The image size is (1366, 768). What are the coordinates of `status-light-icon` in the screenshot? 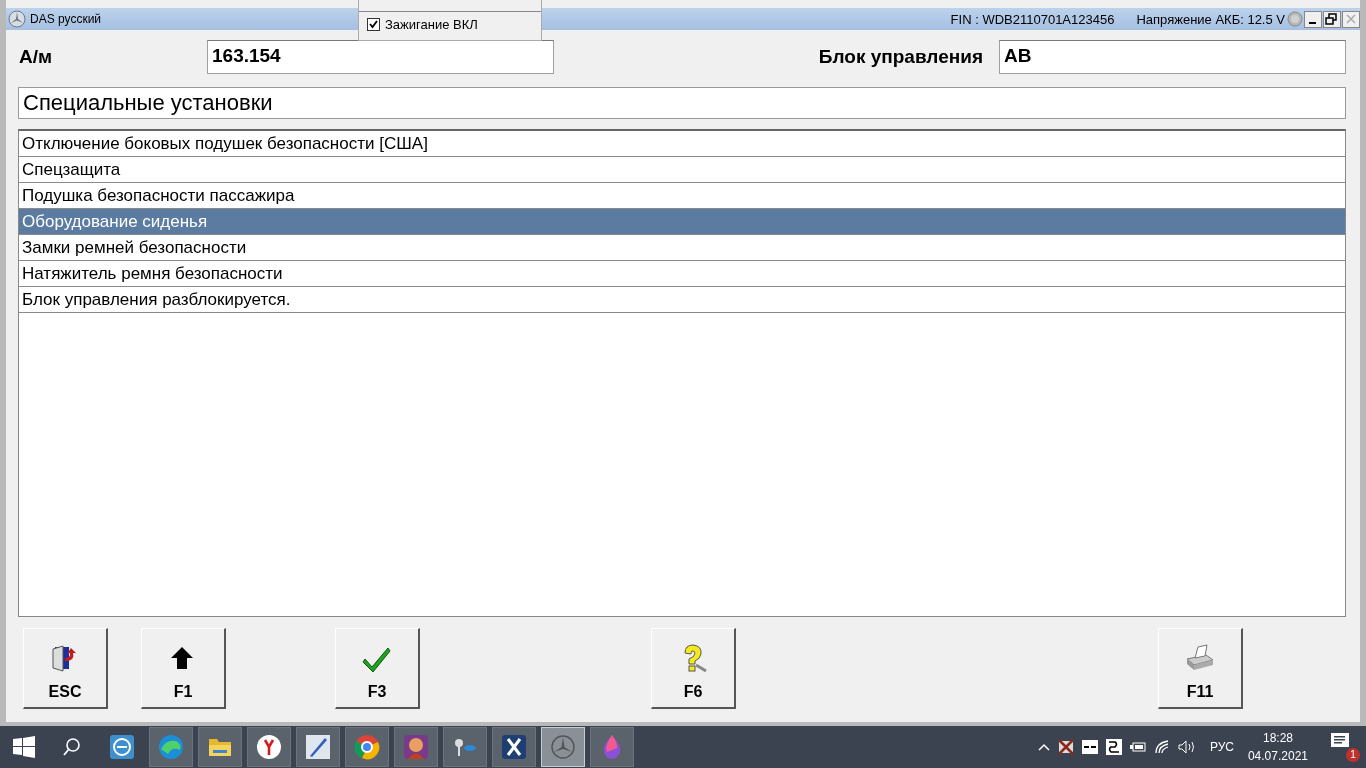 It's located at (1295, 19).